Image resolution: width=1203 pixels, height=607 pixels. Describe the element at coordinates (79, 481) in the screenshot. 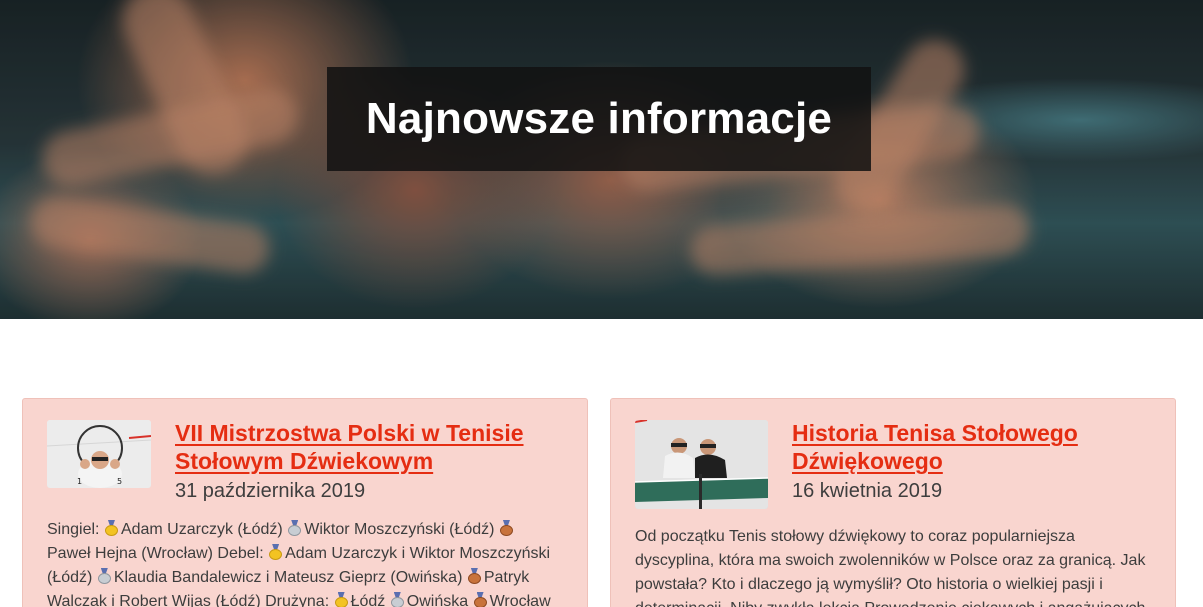

I see `svg-text: 1` at that location.